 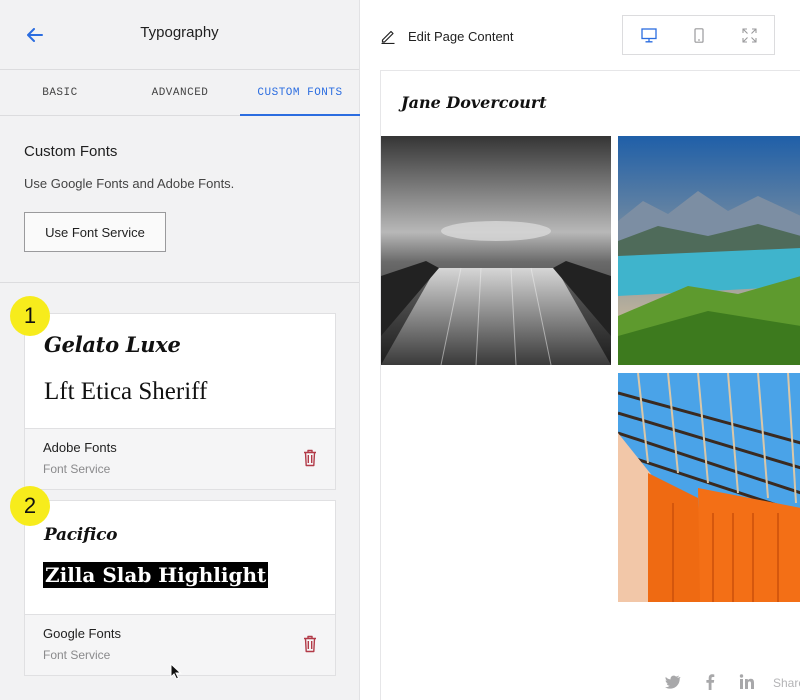 What do you see at coordinates (60, 93) in the screenshot?
I see `tab-basic: BASIC` at bounding box center [60, 93].